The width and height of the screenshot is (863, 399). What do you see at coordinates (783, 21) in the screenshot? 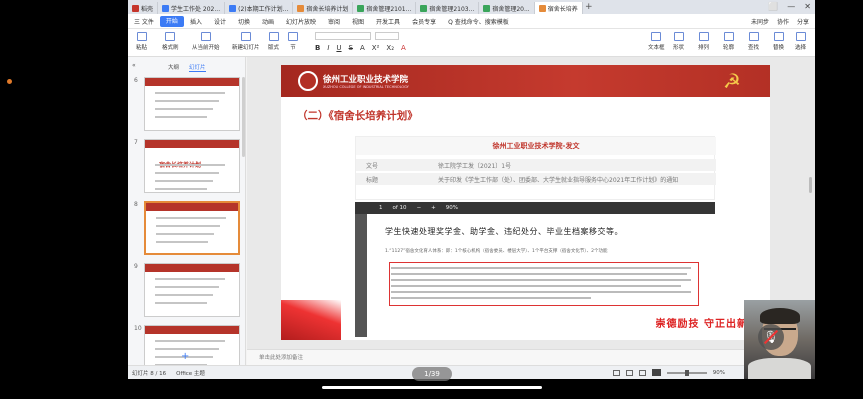
I see `collaborate-button: 协作` at bounding box center [783, 21].